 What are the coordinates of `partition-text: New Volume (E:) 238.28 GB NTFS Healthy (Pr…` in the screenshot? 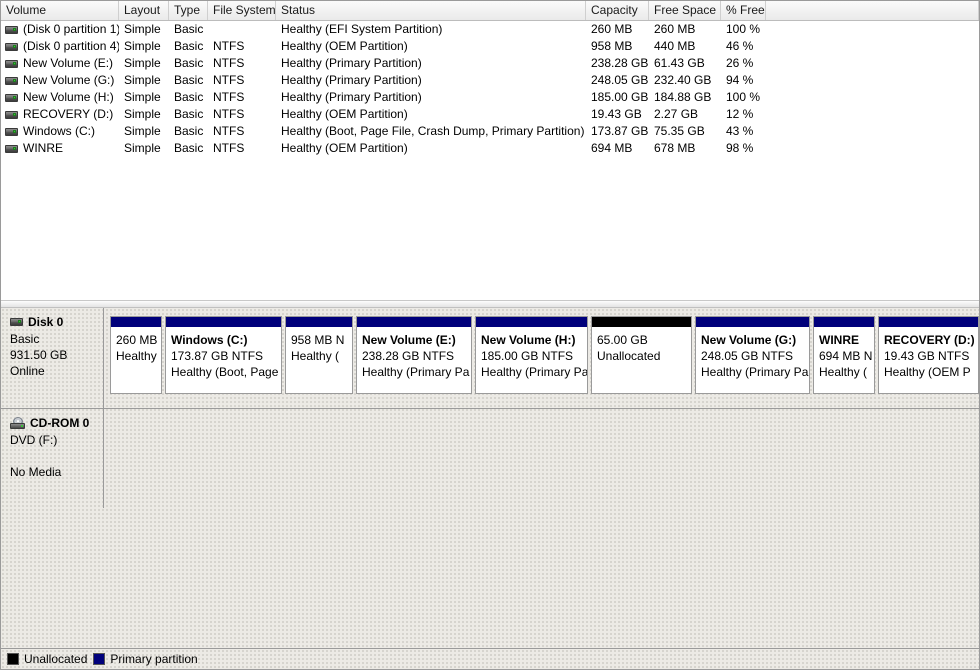 It's located at (414, 353).